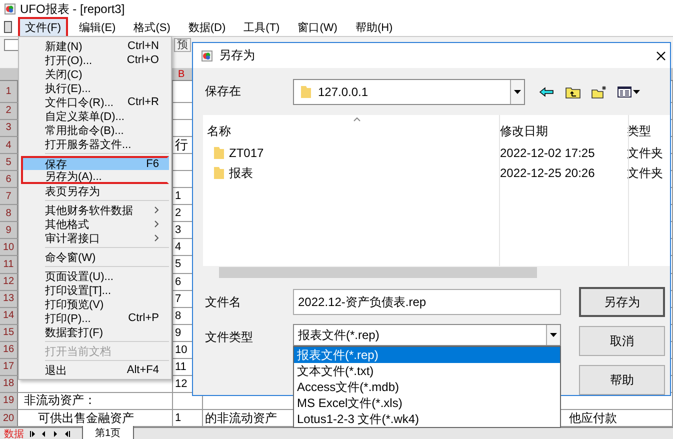 This screenshot has width=673, height=439. What do you see at coordinates (9, 418) in the screenshot?
I see `row-number: 20` at bounding box center [9, 418].